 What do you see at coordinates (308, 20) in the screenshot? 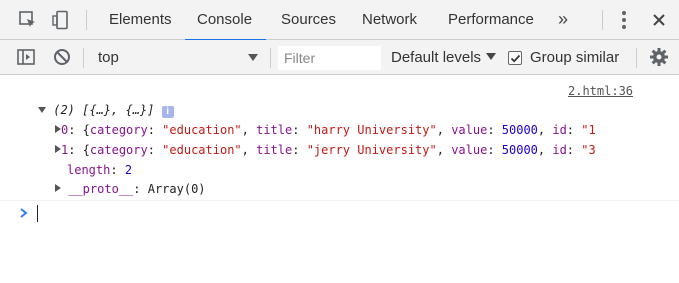
I see `tab-sources: Sources` at bounding box center [308, 20].